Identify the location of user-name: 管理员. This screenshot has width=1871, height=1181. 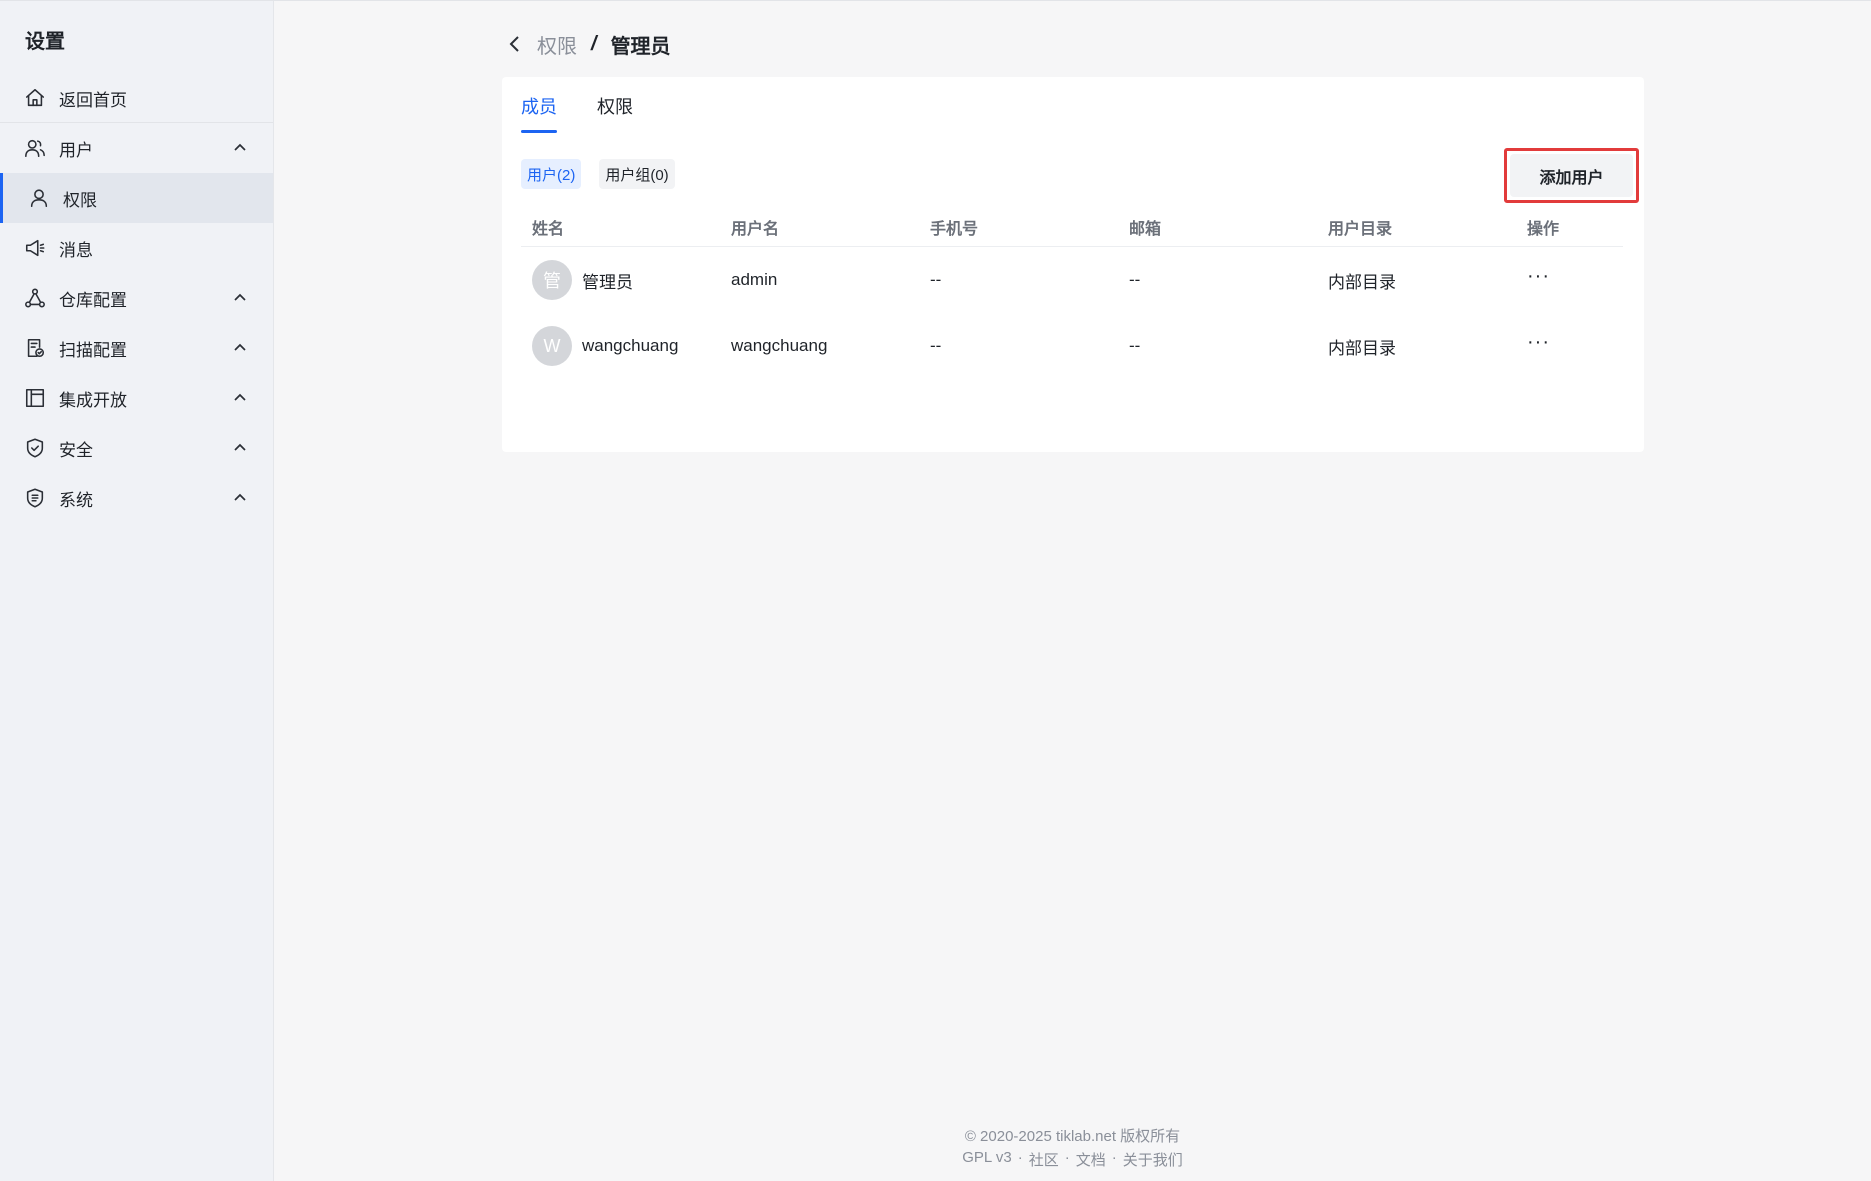
(607, 282).